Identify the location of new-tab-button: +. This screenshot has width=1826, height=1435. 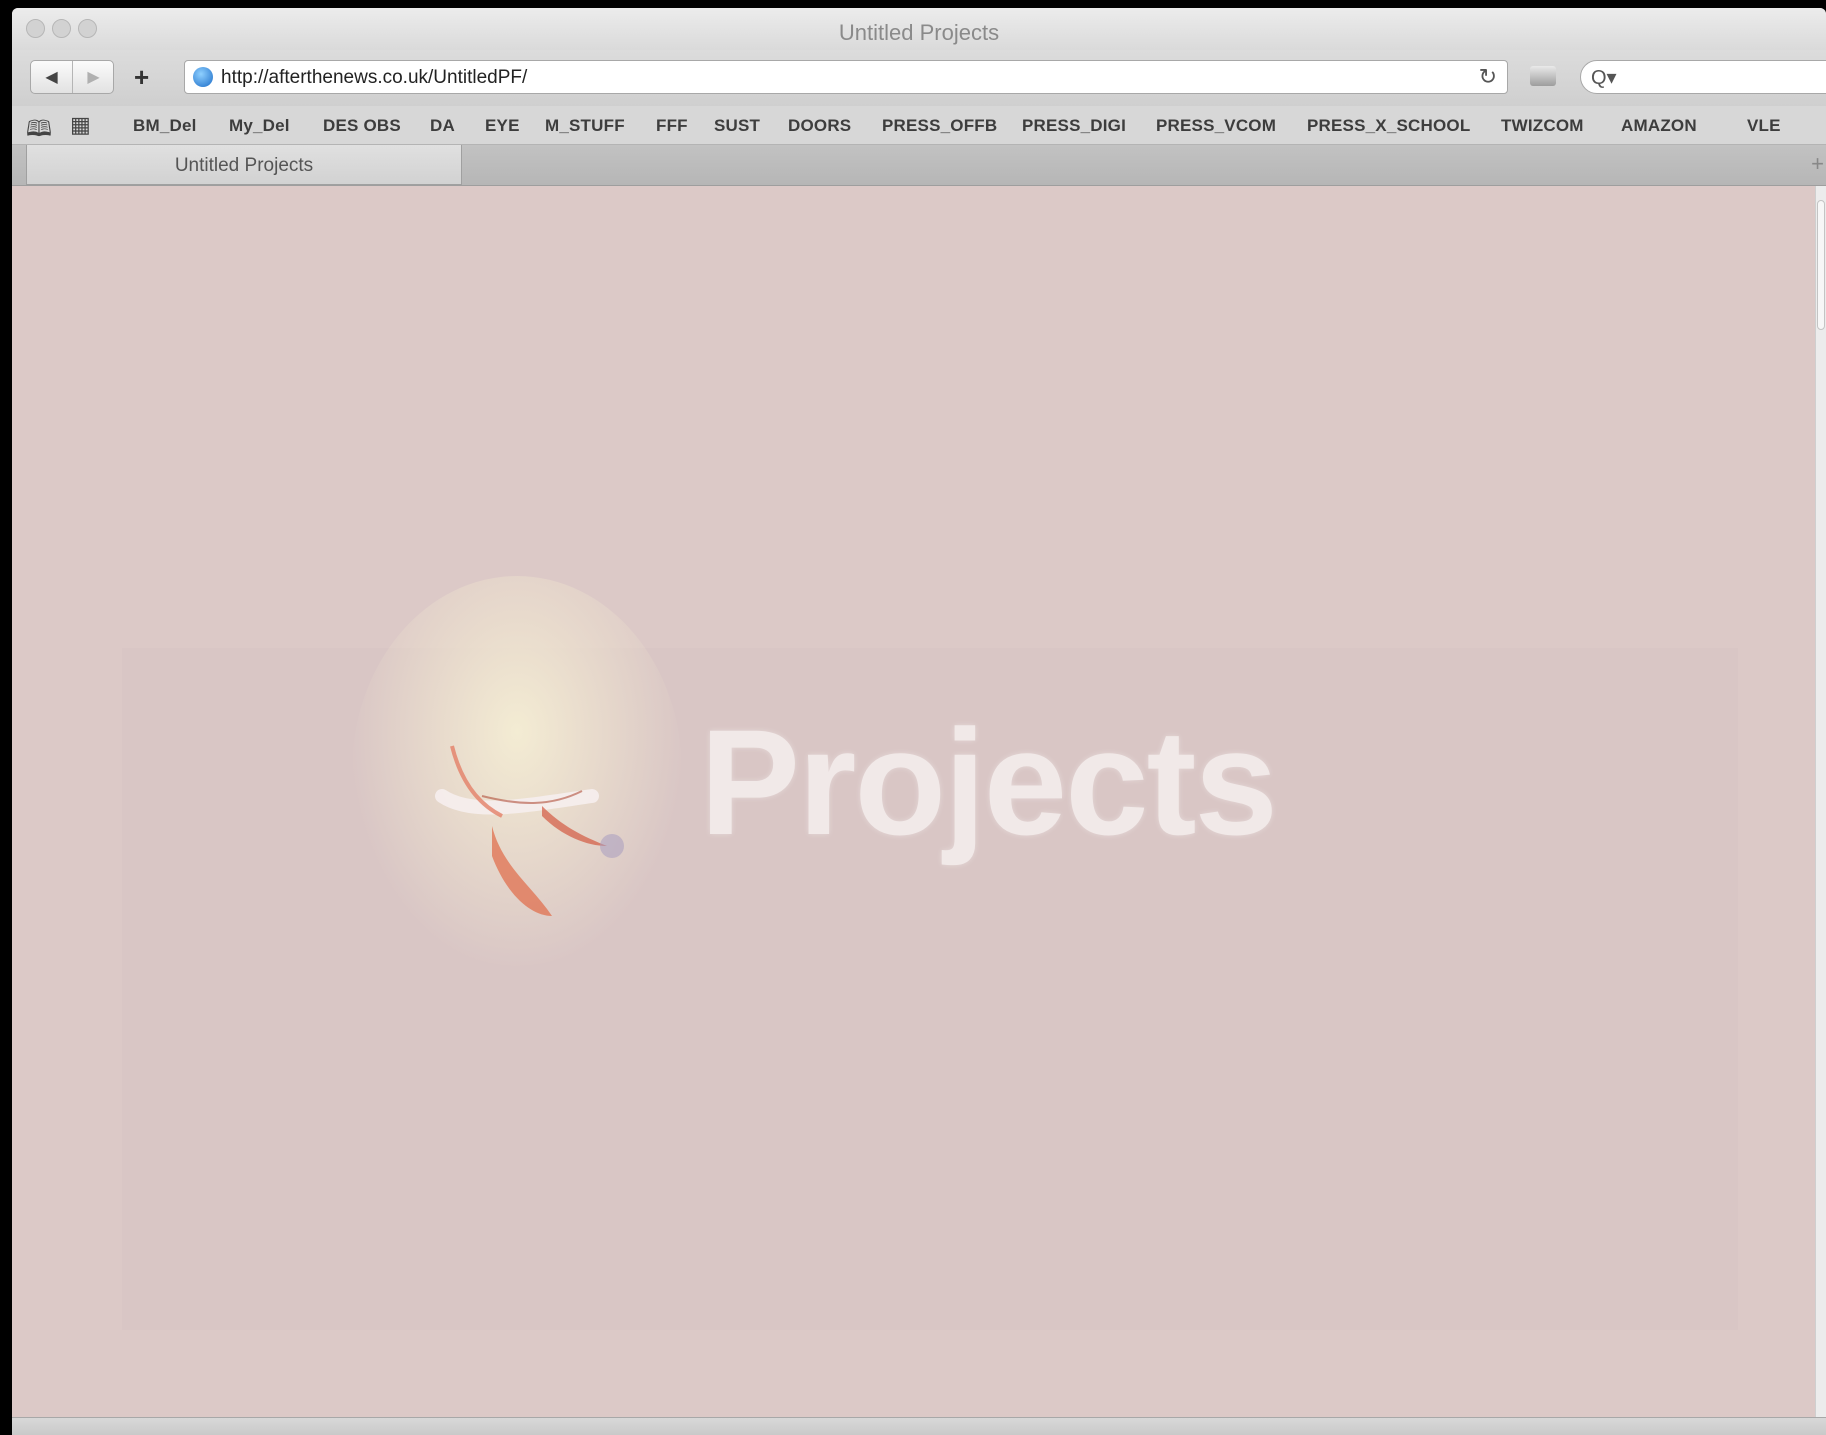
(1817, 164).